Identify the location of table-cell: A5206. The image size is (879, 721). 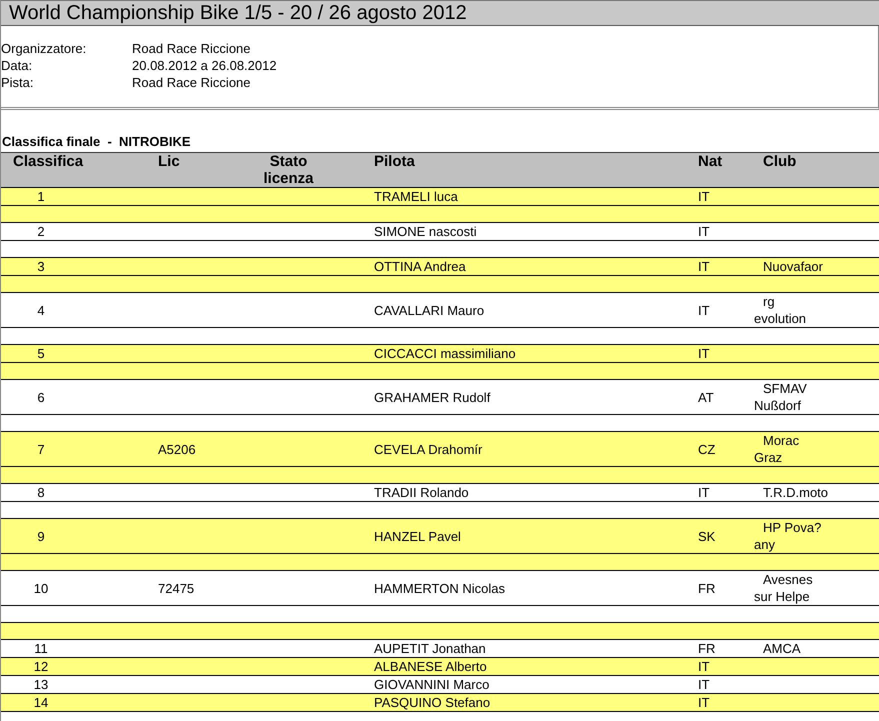
(177, 449).